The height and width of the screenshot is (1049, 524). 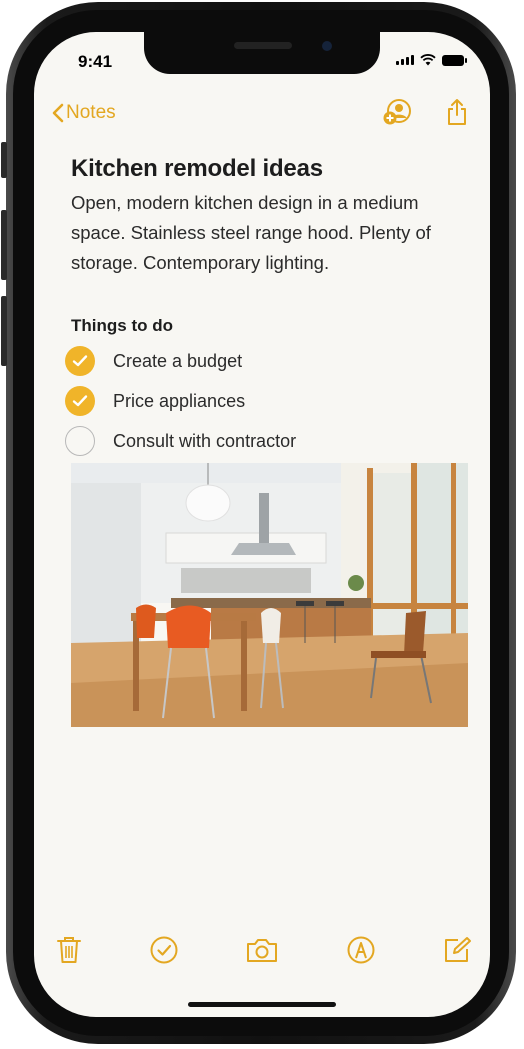 I want to click on markup-icon, so click(x=361, y=950).